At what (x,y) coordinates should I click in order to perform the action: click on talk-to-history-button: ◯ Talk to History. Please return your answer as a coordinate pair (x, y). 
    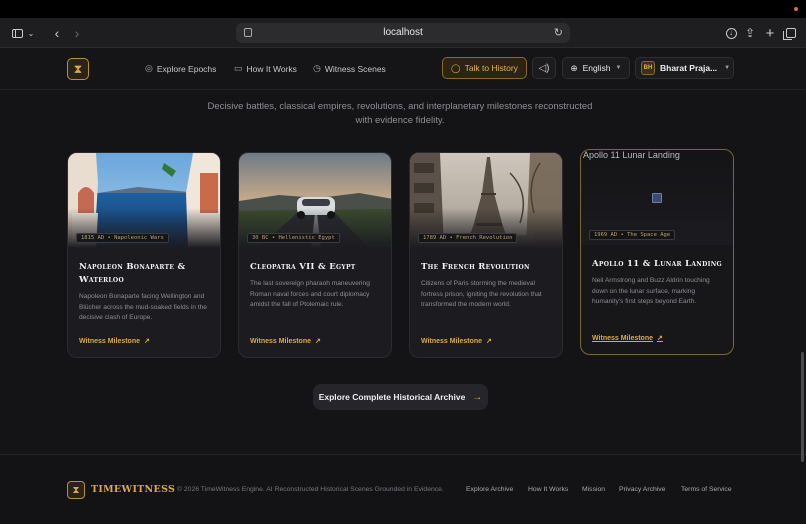
    Looking at the image, I should click on (484, 68).